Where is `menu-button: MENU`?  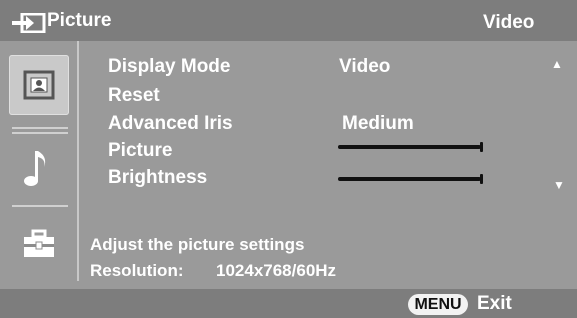 menu-button: MENU is located at coordinates (438, 304).